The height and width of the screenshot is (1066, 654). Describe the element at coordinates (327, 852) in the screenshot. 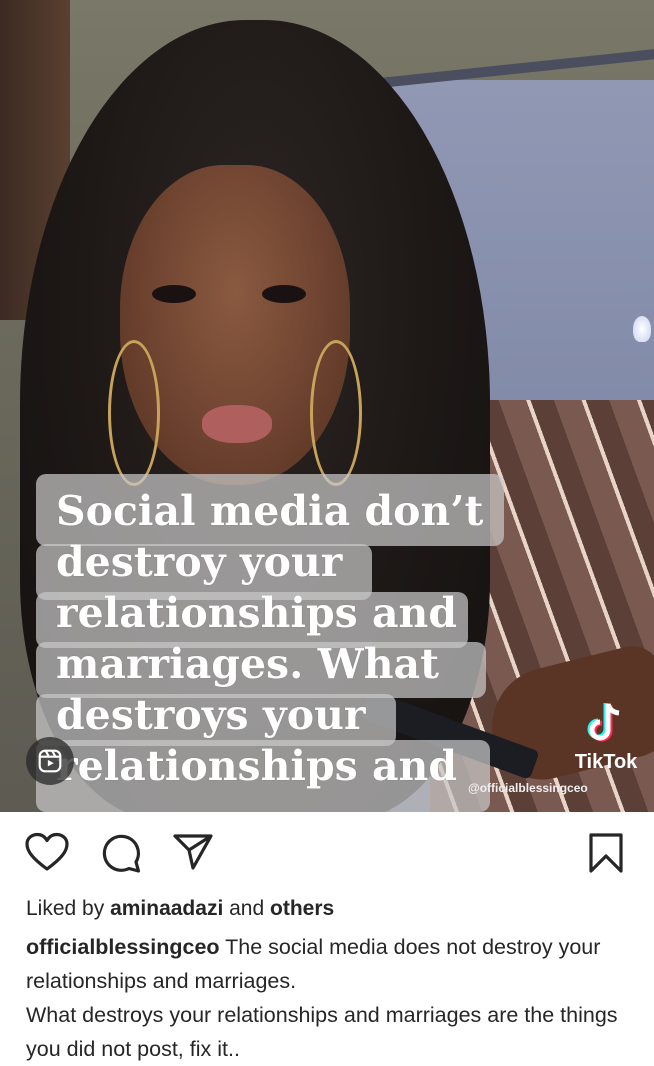

I see `action-bar` at that location.